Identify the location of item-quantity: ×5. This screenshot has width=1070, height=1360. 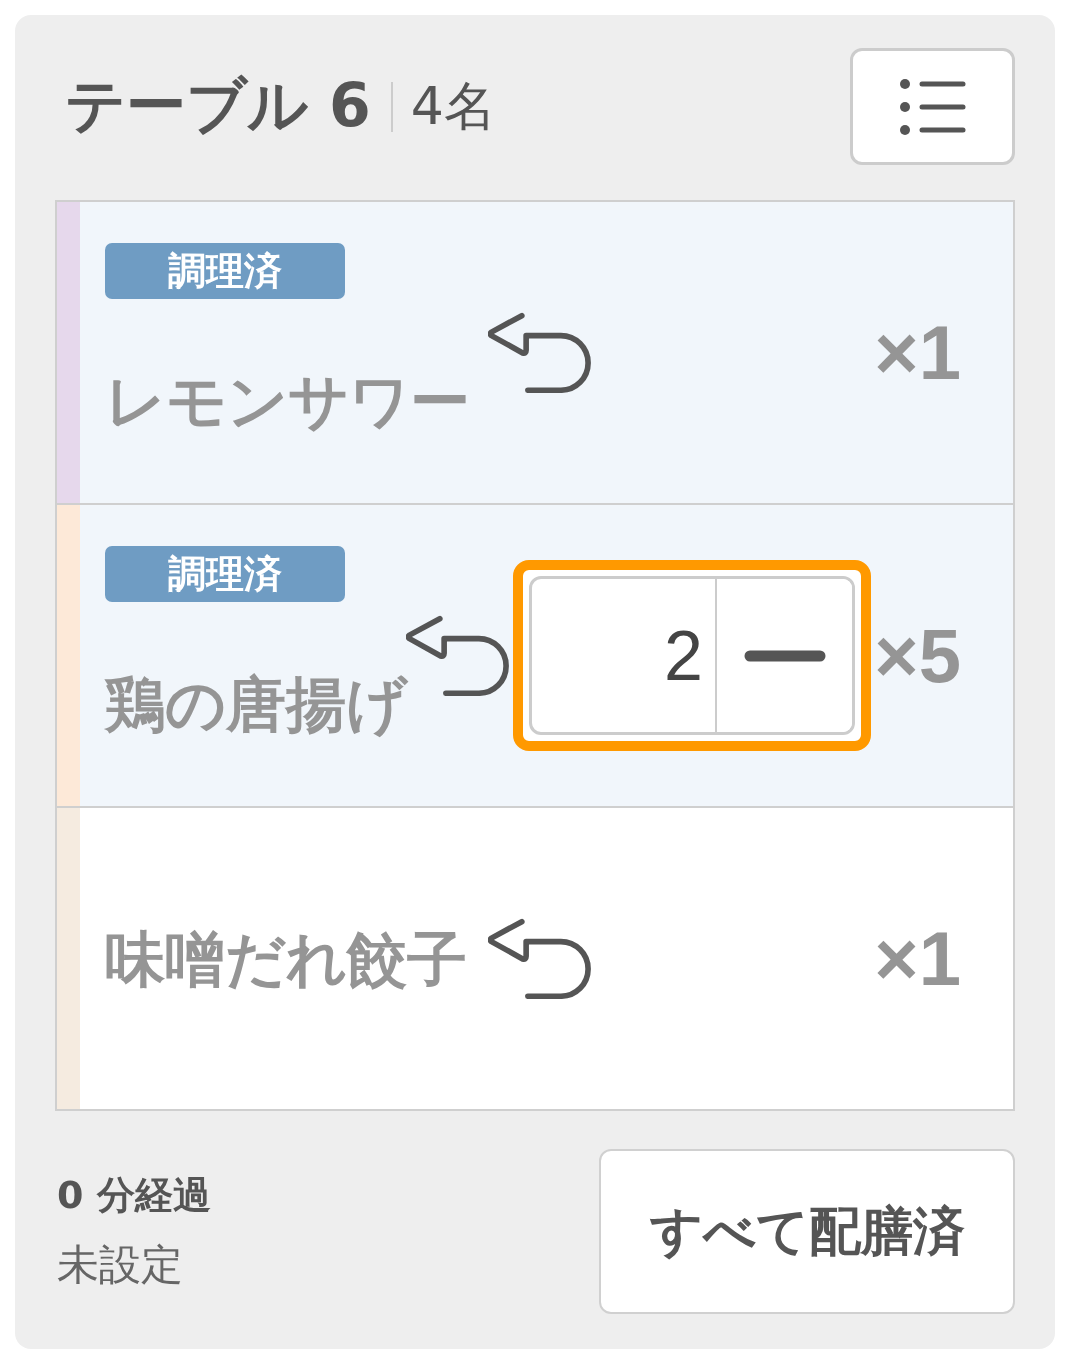
(918, 655).